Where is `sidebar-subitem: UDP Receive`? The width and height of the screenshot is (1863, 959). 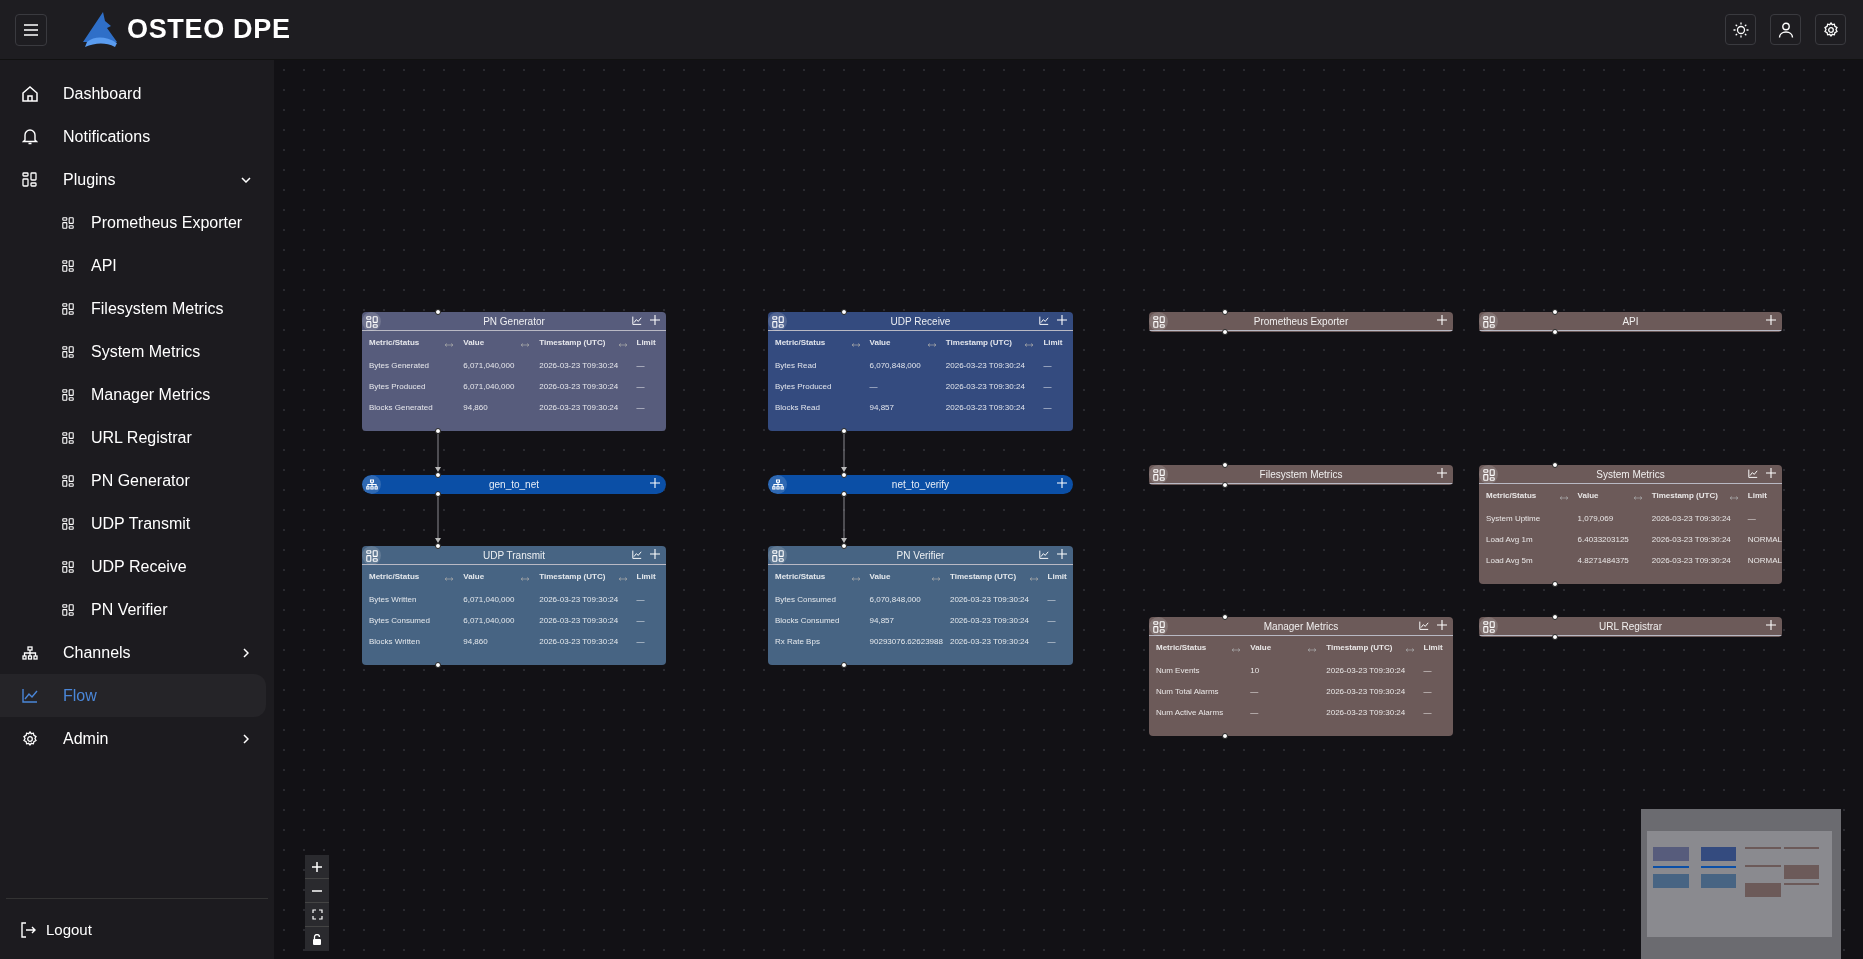
sidebar-subitem: UDP Receive is located at coordinates (133, 566).